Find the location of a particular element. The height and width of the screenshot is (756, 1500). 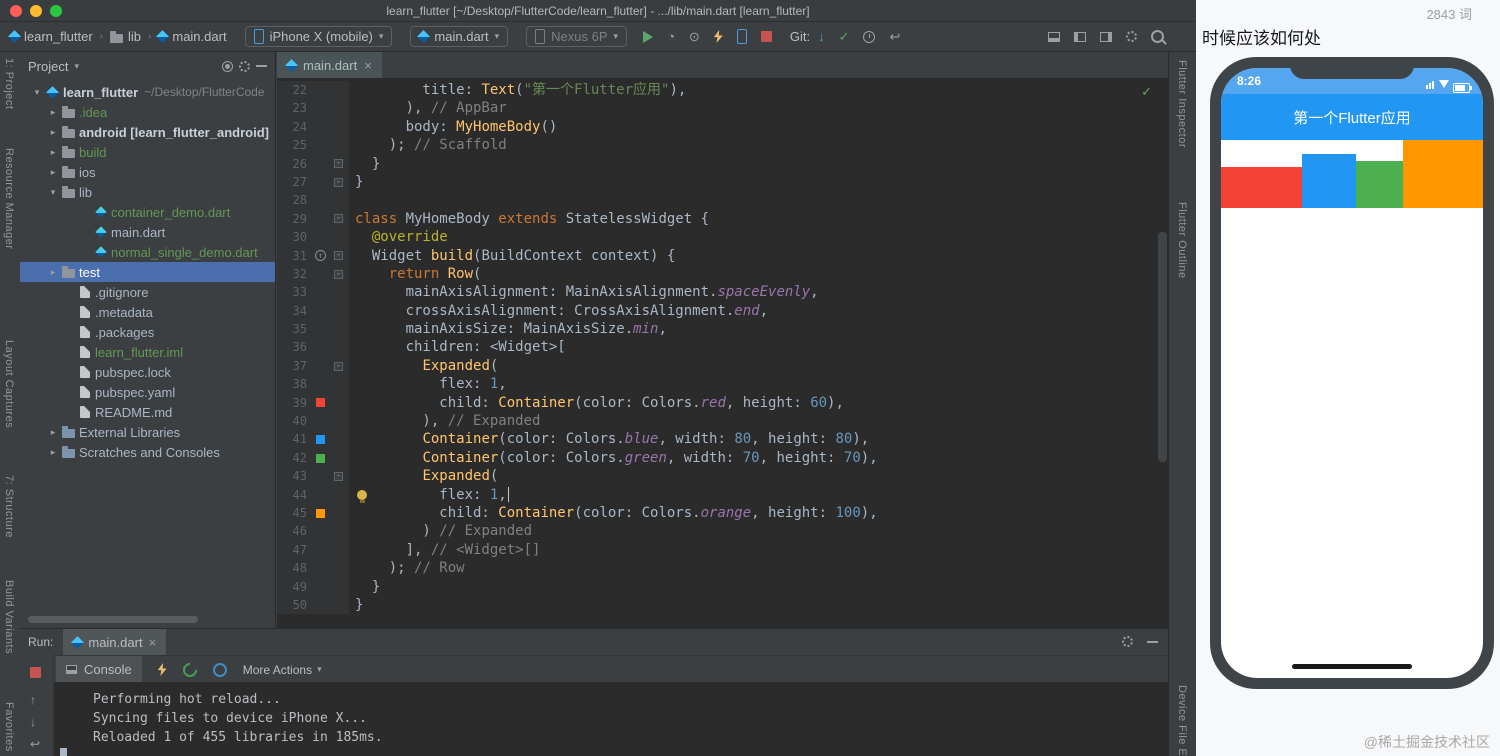

close-icon: × is located at coordinates (153, 642).